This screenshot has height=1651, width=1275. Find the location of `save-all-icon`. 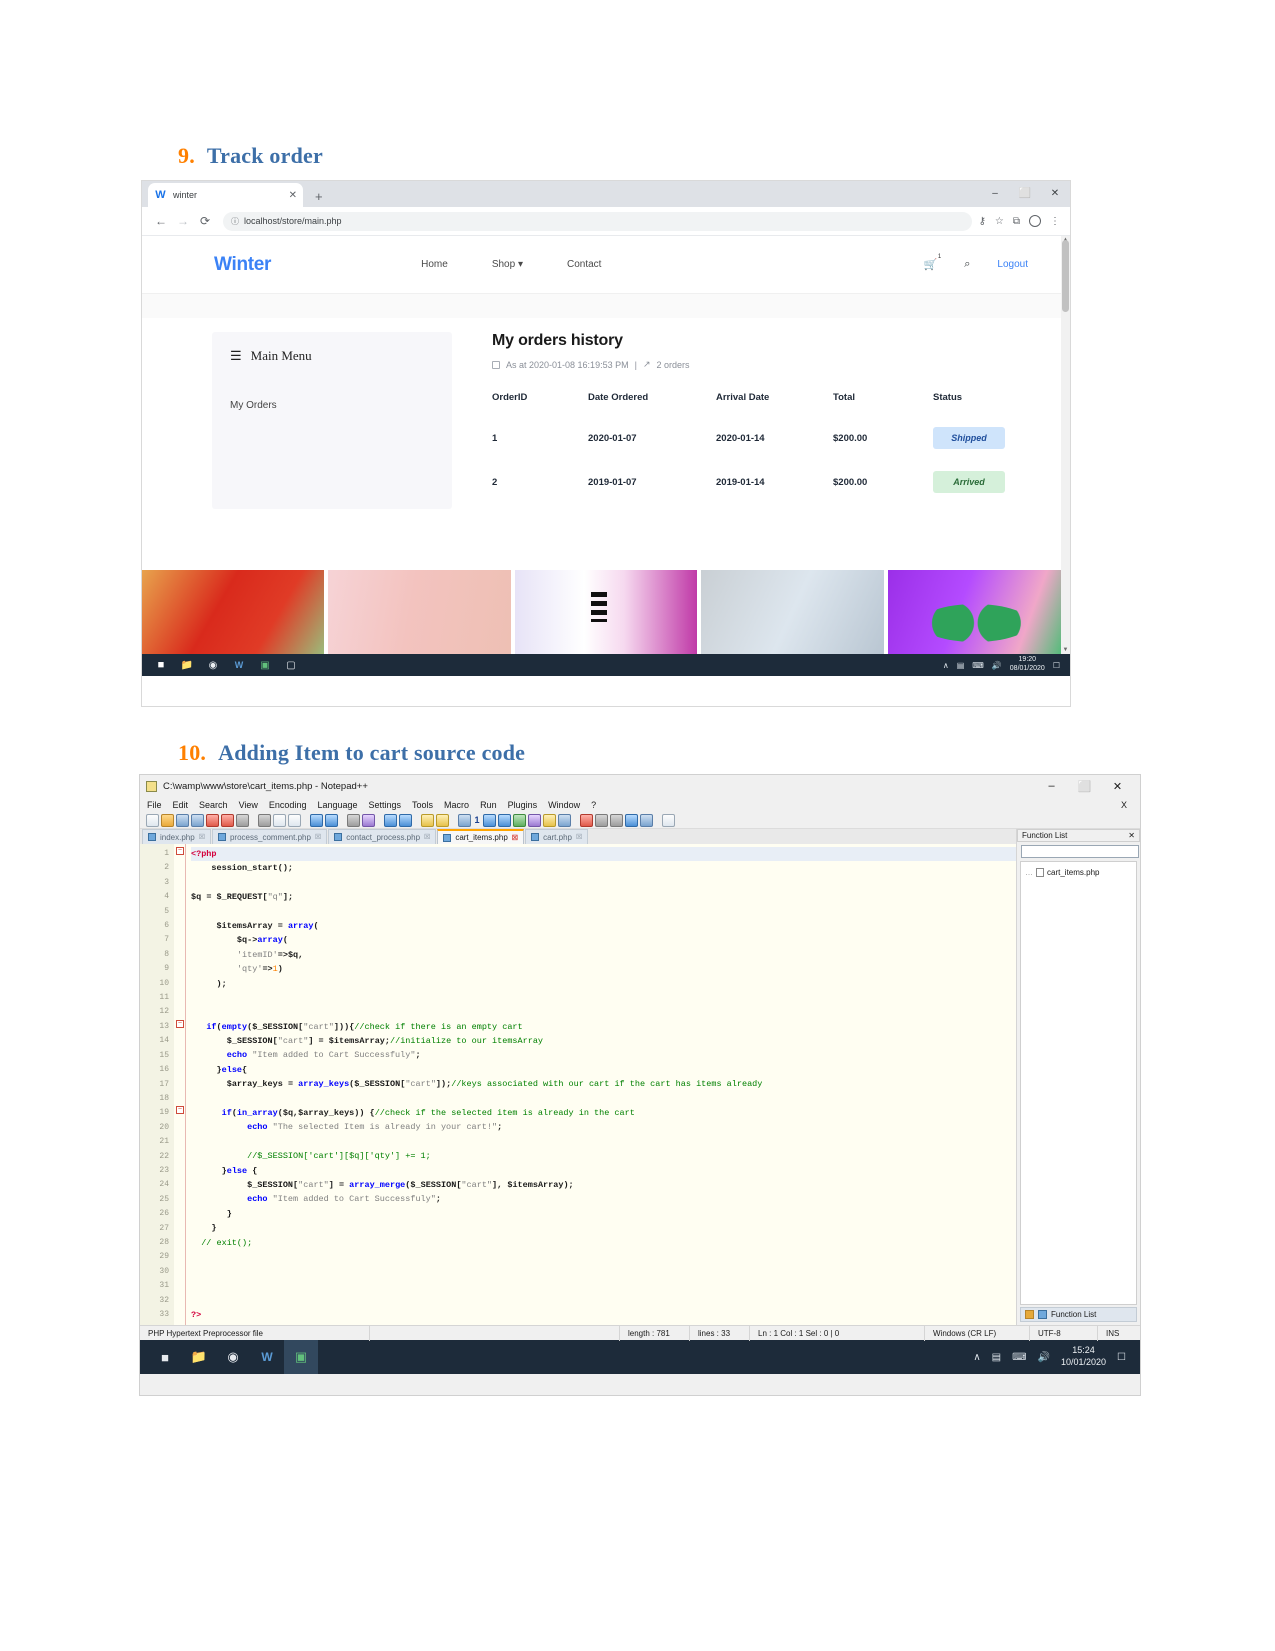

save-all-icon is located at coordinates (197, 820).